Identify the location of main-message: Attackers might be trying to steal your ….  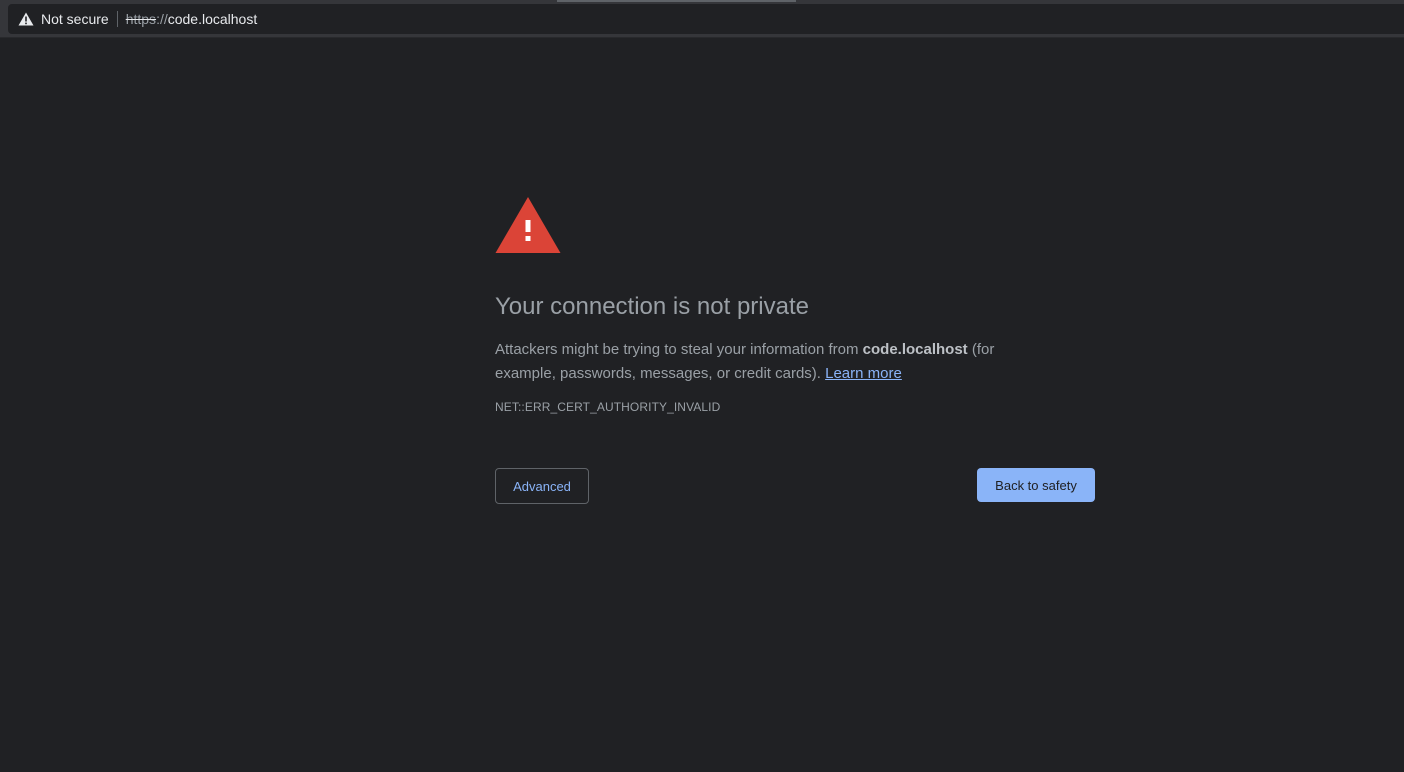
(775, 362).